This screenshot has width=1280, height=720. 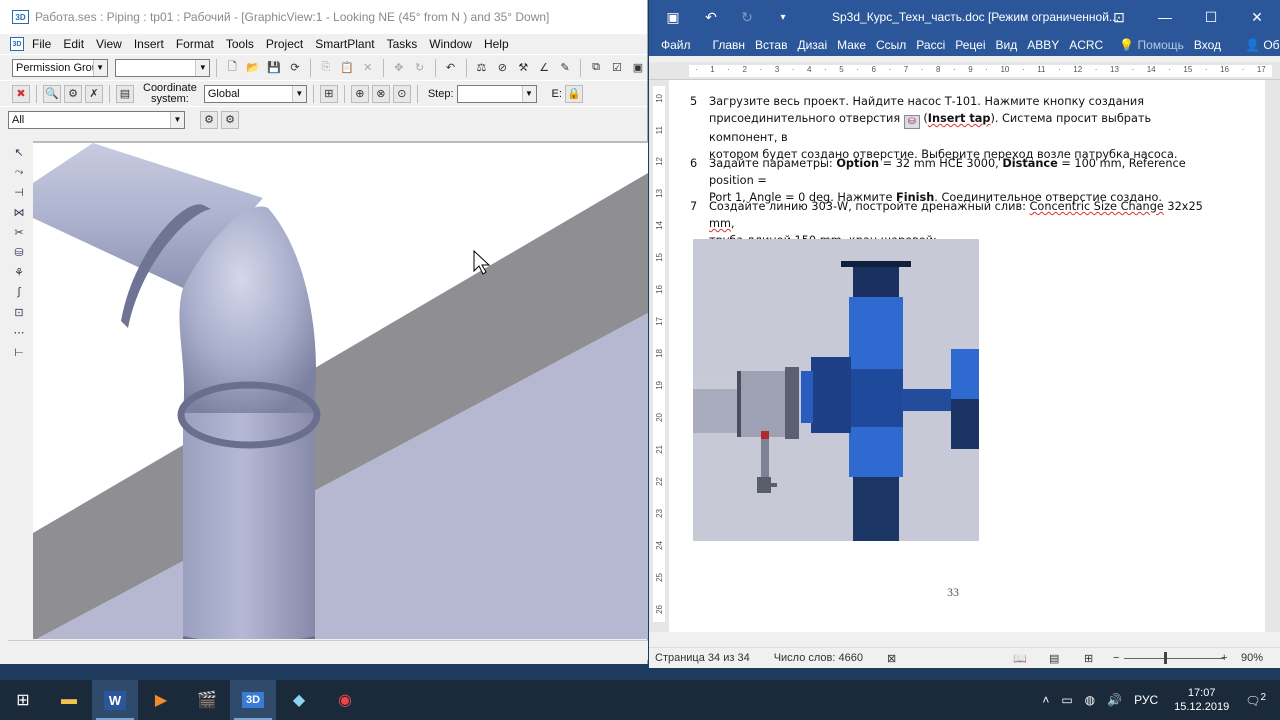 What do you see at coordinates (253, 68) in the screenshot?
I see `open-folder-icon: 📂` at bounding box center [253, 68].